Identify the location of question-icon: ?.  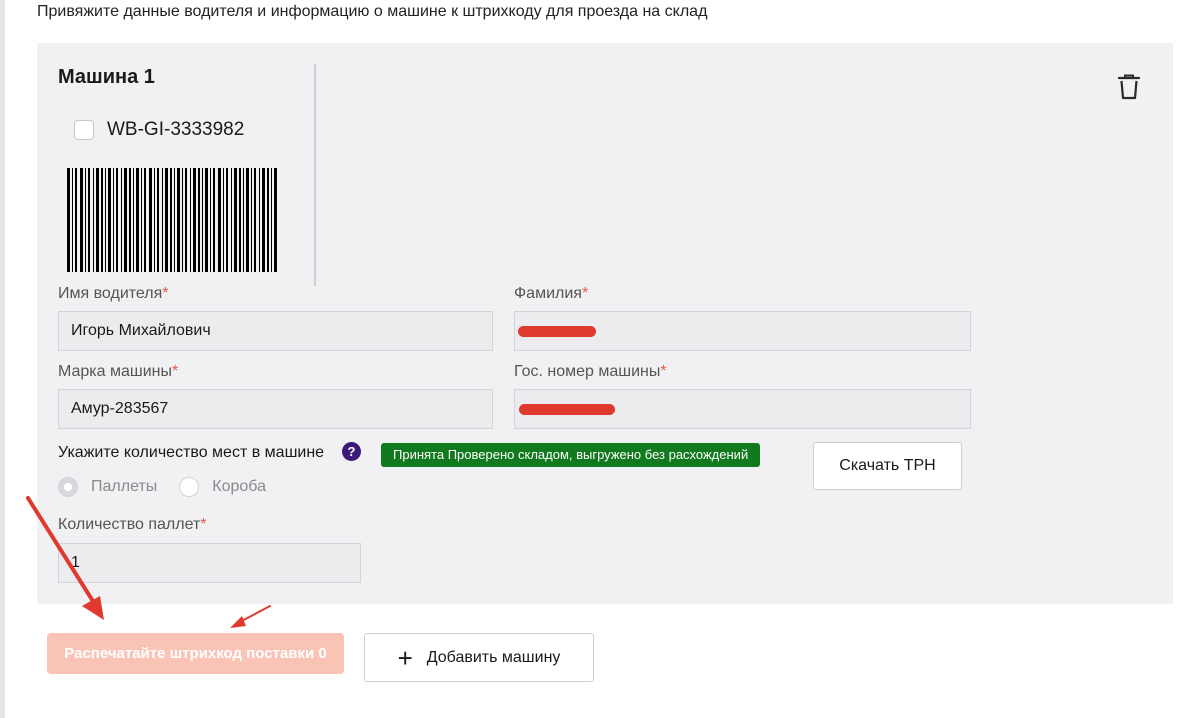
(351, 451).